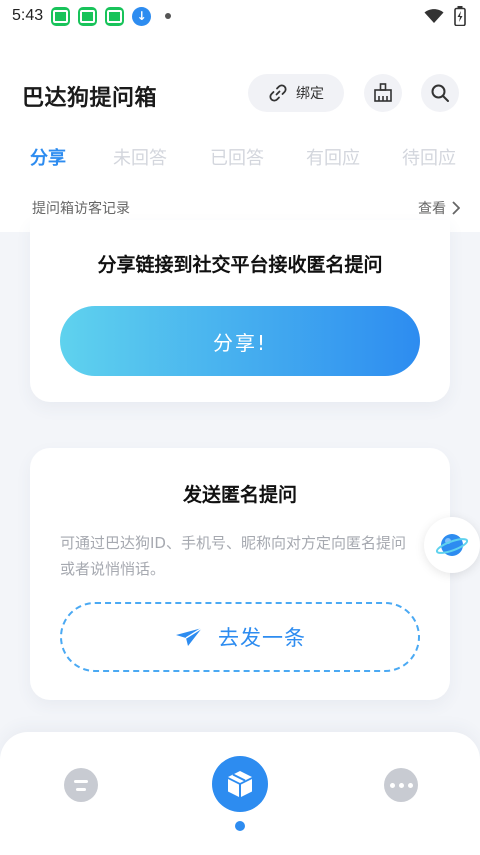  What do you see at coordinates (90, 98) in the screenshot?
I see `page-title: 巴达狗提问箱` at bounding box center [90, 98].